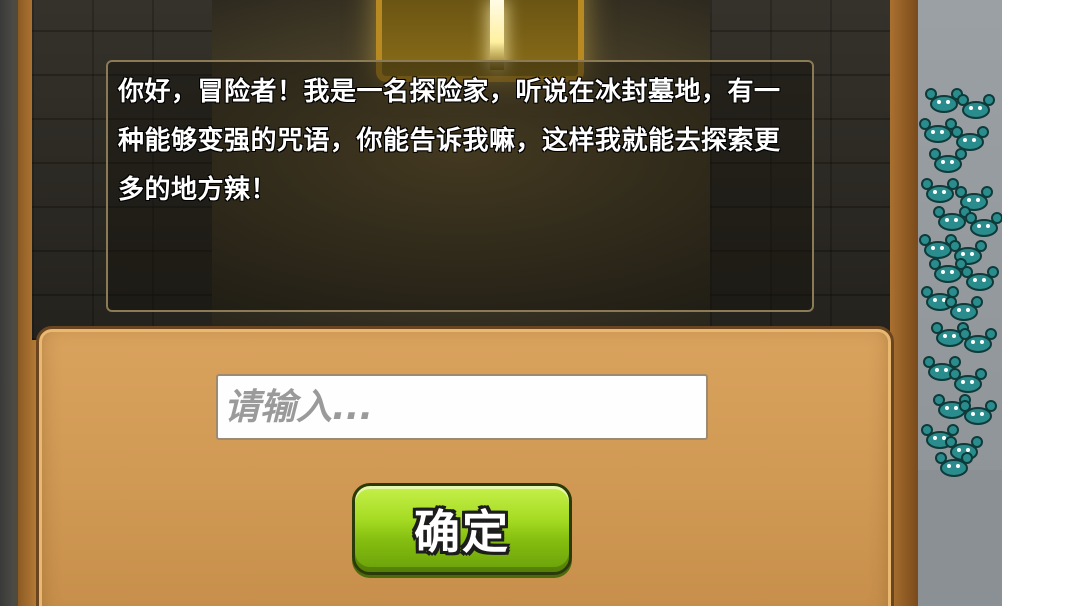 Image resolution: width=1080 pixels, height=606 pixels. Describe the element at coordinates (1041, 303) in the screenshot. I see `screen-margin` at that location.